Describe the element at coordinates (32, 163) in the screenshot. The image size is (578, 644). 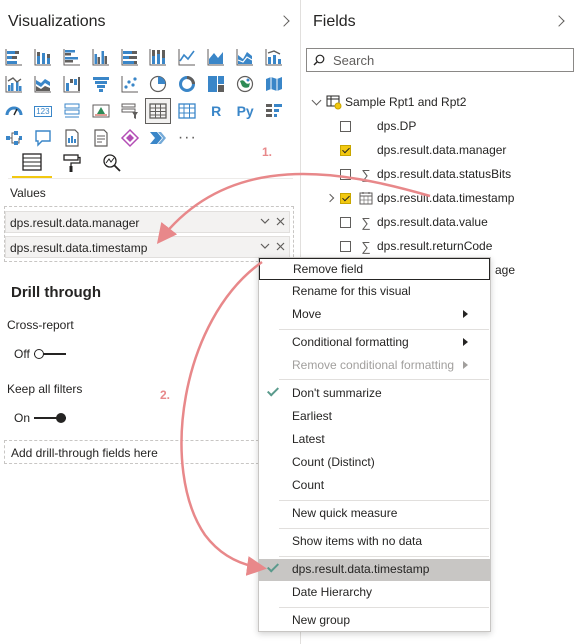
I see `tab-fields-well` at that location.